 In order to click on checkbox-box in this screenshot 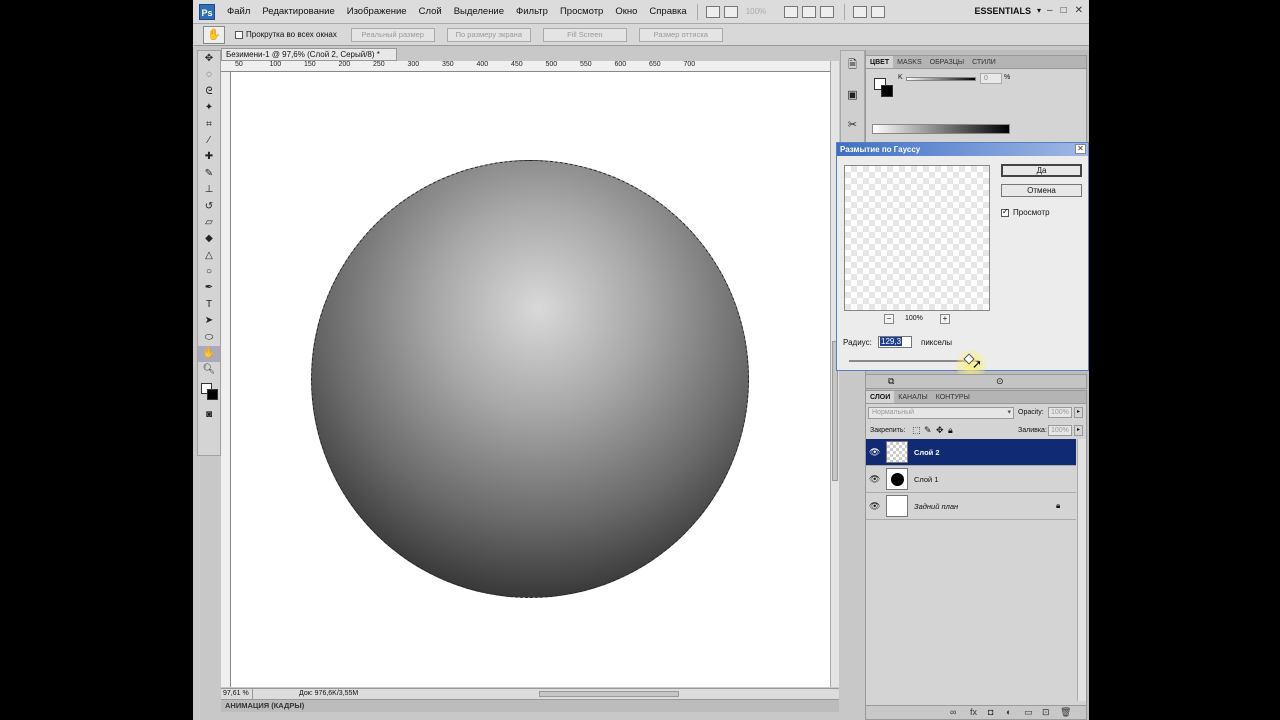, I will do `click(239, 34)`.